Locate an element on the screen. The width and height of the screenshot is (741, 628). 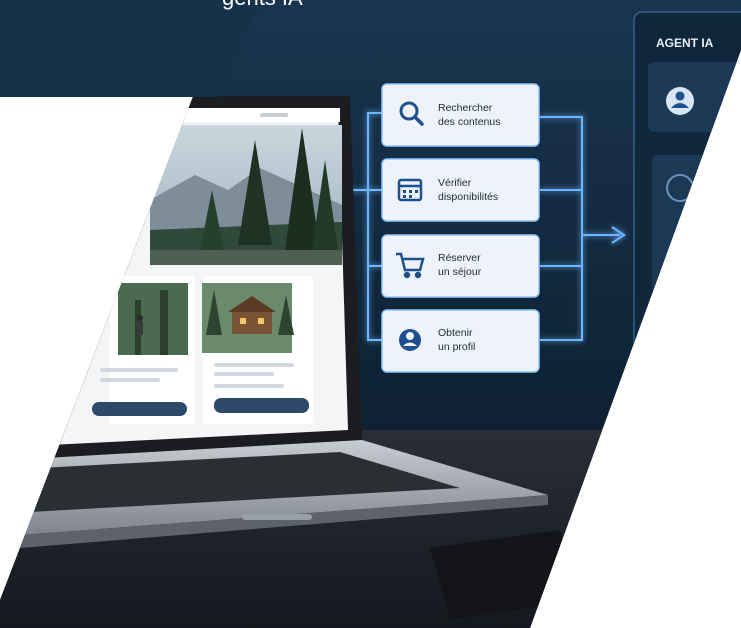
avatar is located at coordinates (680, 101).